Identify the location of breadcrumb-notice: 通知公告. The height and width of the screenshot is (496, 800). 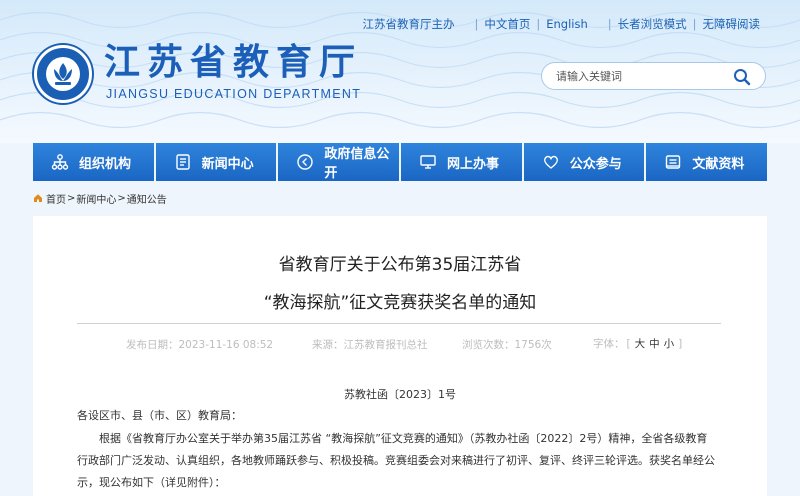
(147, 198).